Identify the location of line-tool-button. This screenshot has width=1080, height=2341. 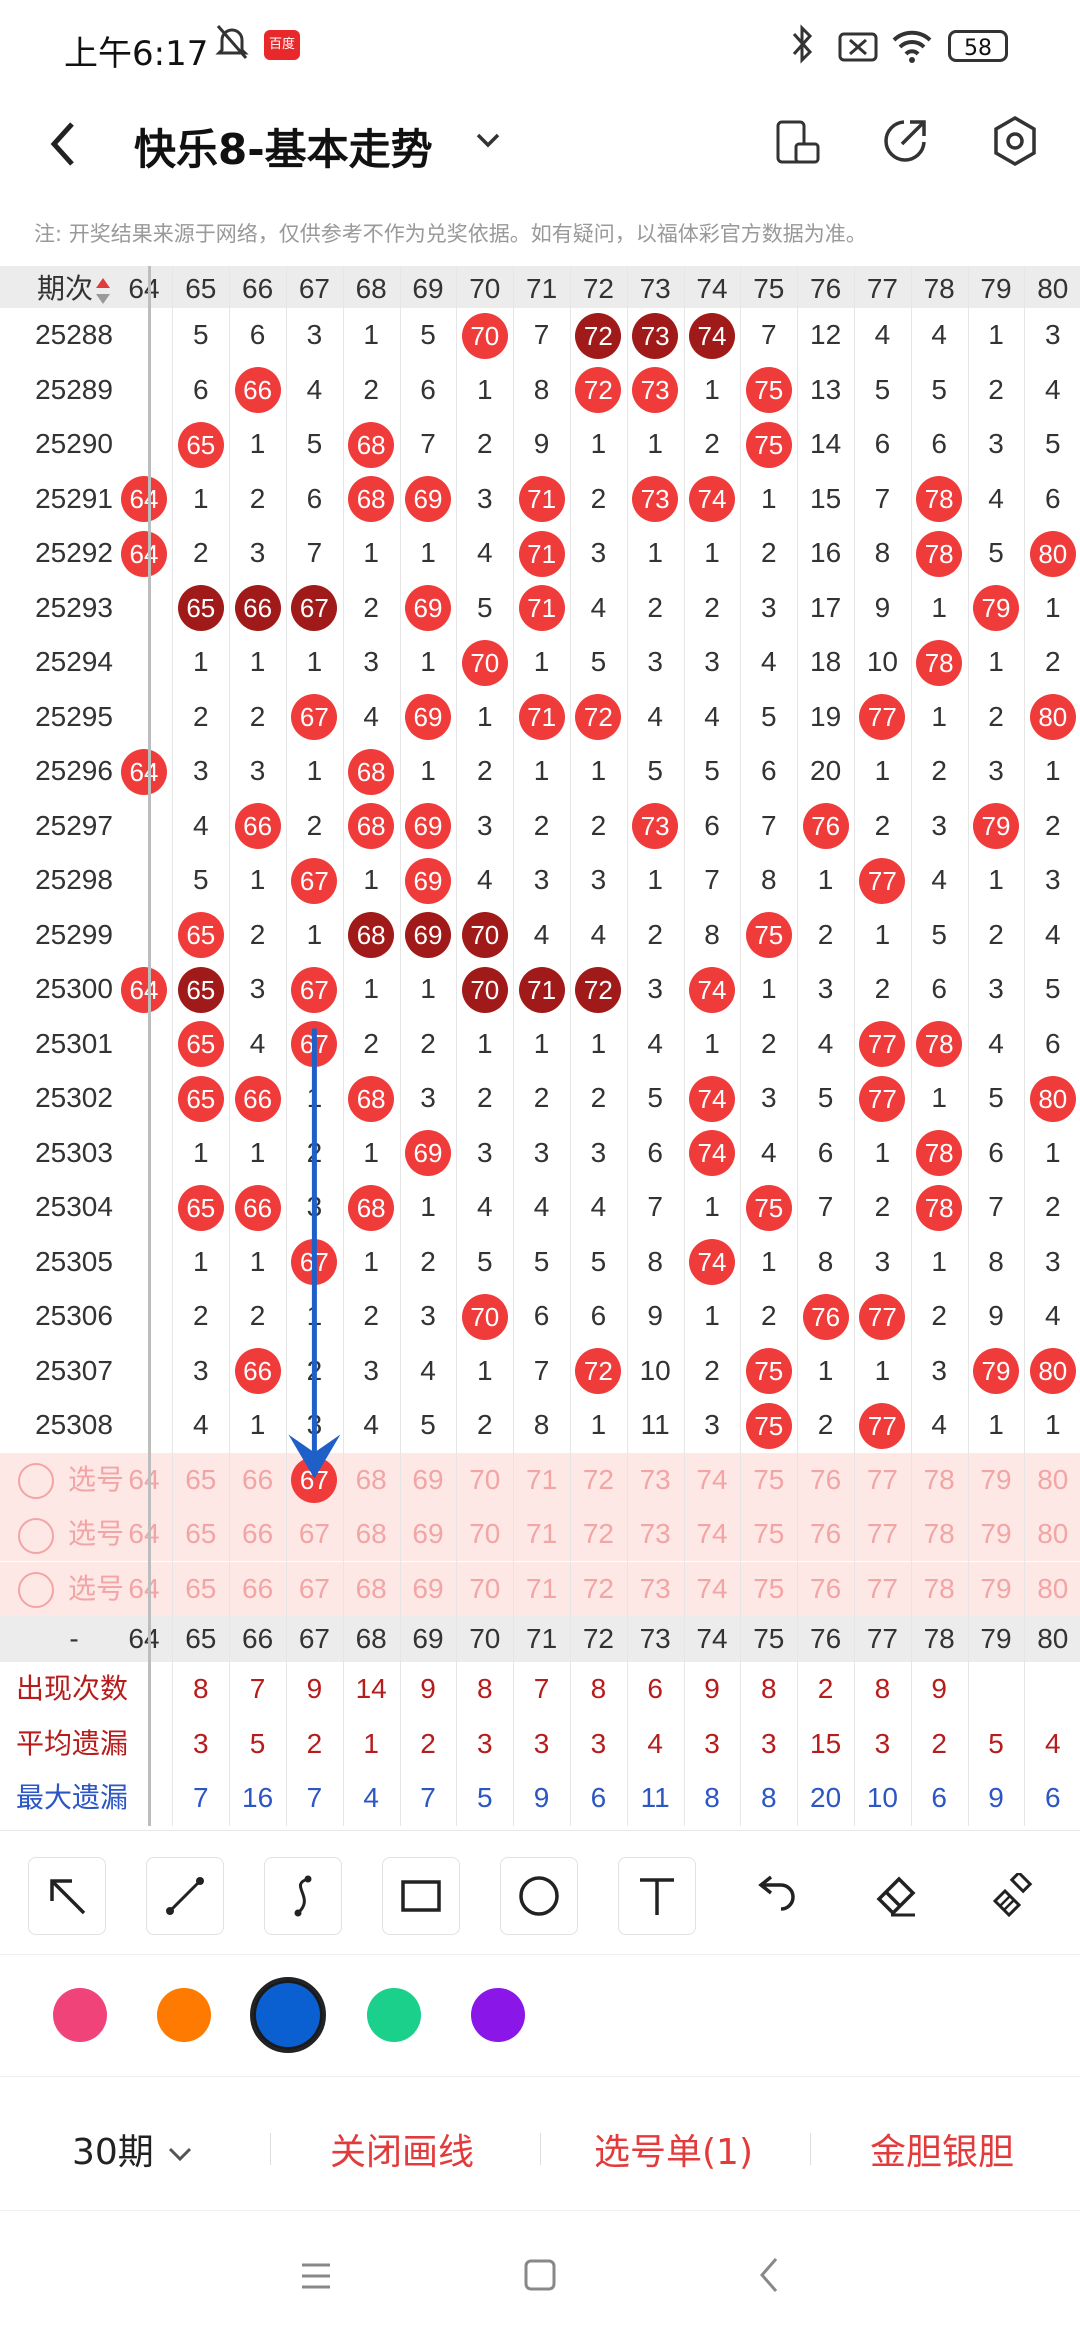
(185, 1896).